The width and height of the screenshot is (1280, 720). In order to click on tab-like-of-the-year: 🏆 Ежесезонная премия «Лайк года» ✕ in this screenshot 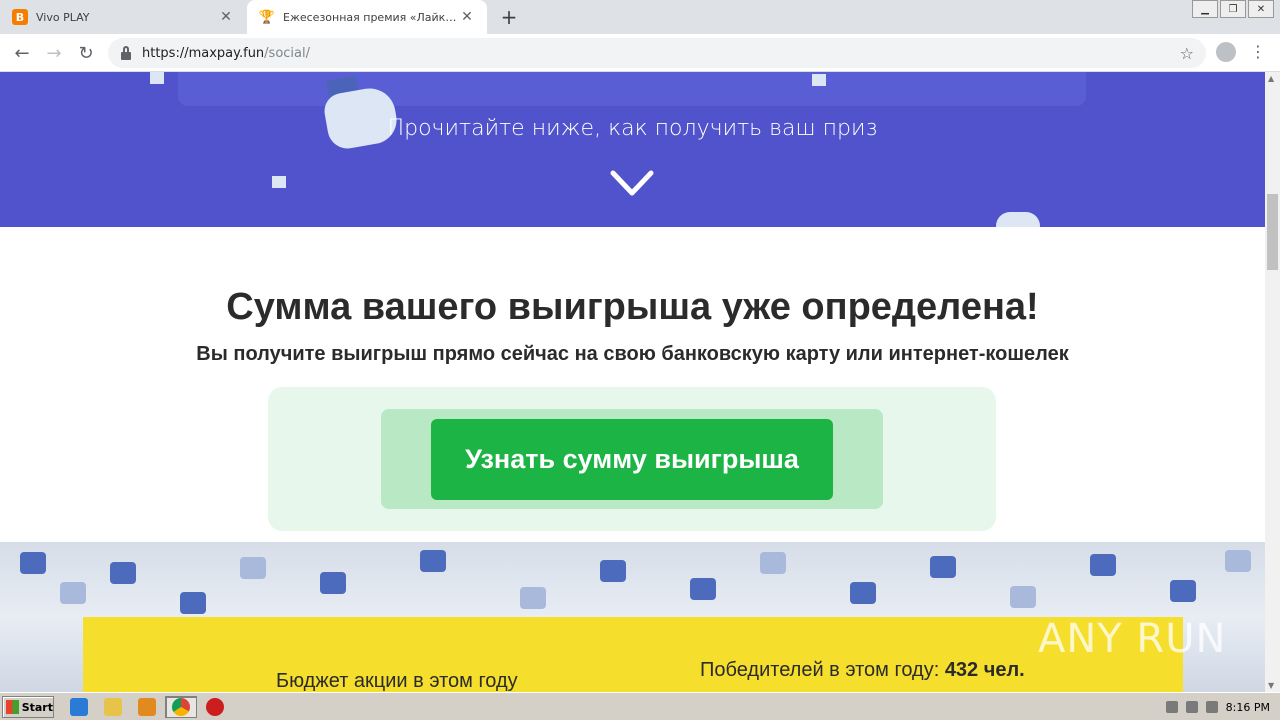, I will do `click(367, 17)`.